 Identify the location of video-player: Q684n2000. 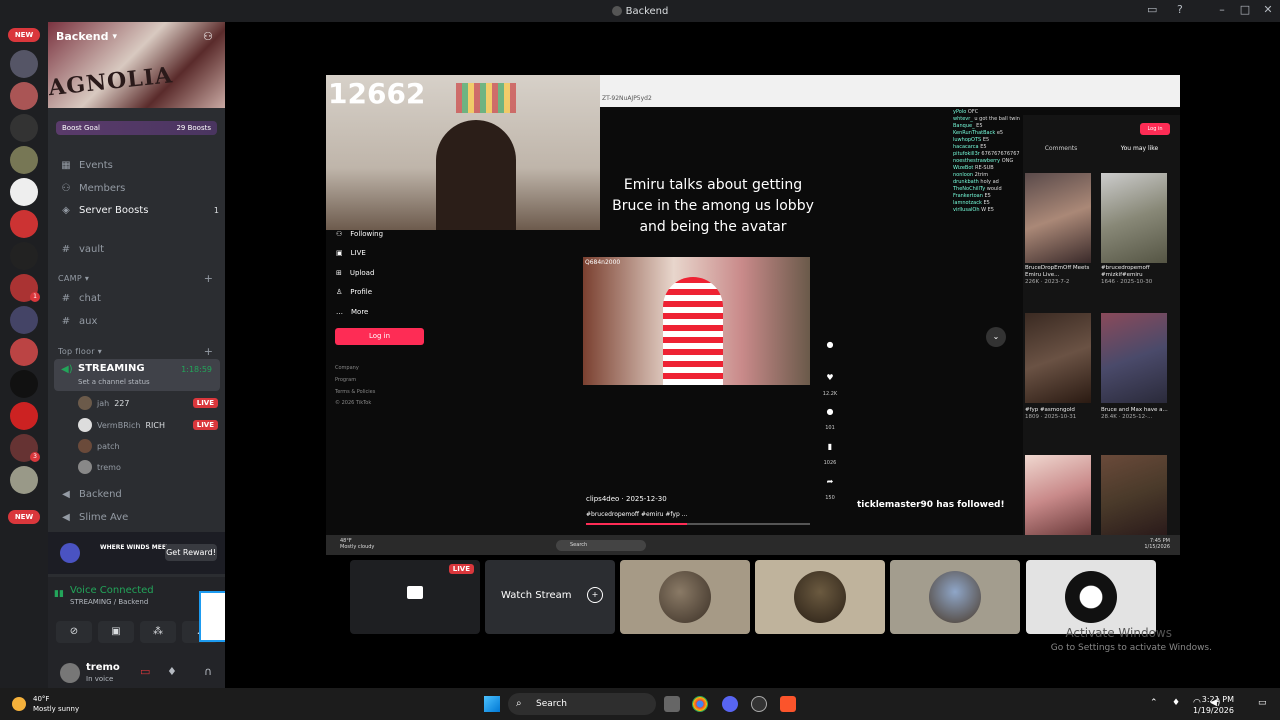
(696, 321).